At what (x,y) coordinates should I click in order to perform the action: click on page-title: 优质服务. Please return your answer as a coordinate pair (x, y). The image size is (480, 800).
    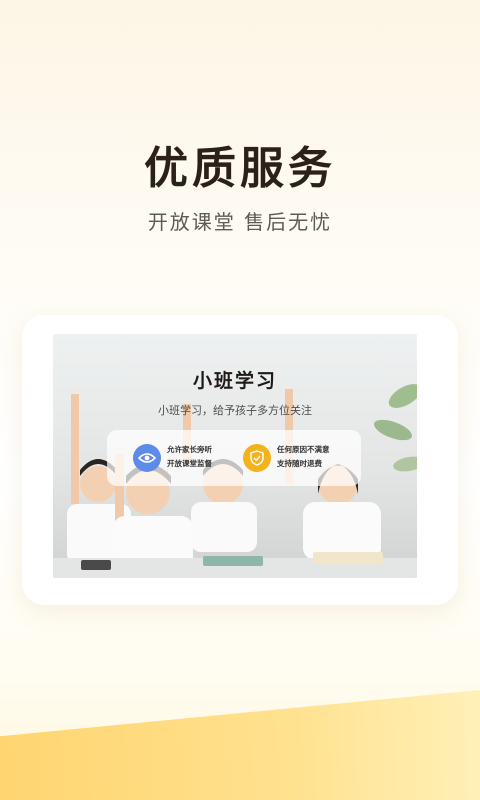
    Looking at the image, I should click on (240, 168).